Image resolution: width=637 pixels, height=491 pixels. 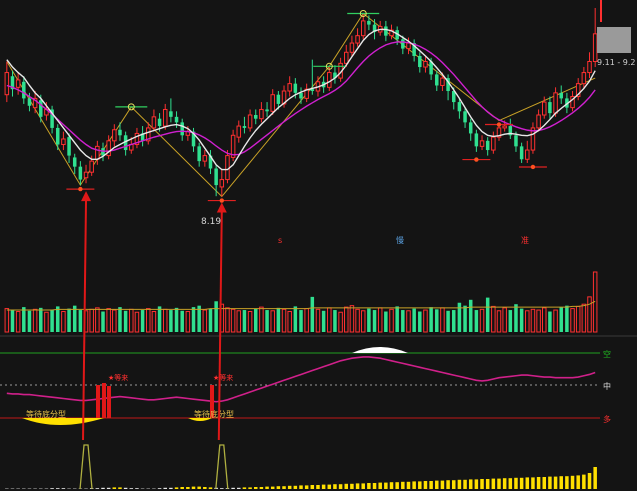 I want to click on bottom-marker-dot, so click(x=80, y=189).